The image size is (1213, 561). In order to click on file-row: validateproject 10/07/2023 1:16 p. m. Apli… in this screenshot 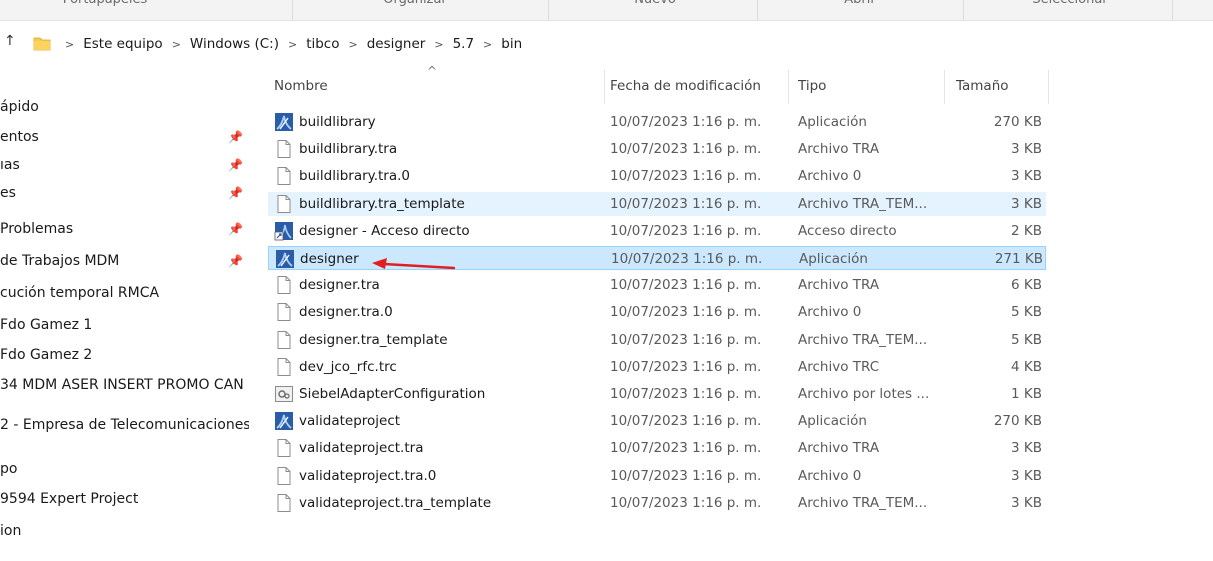, I will do `click(657, 421)`.